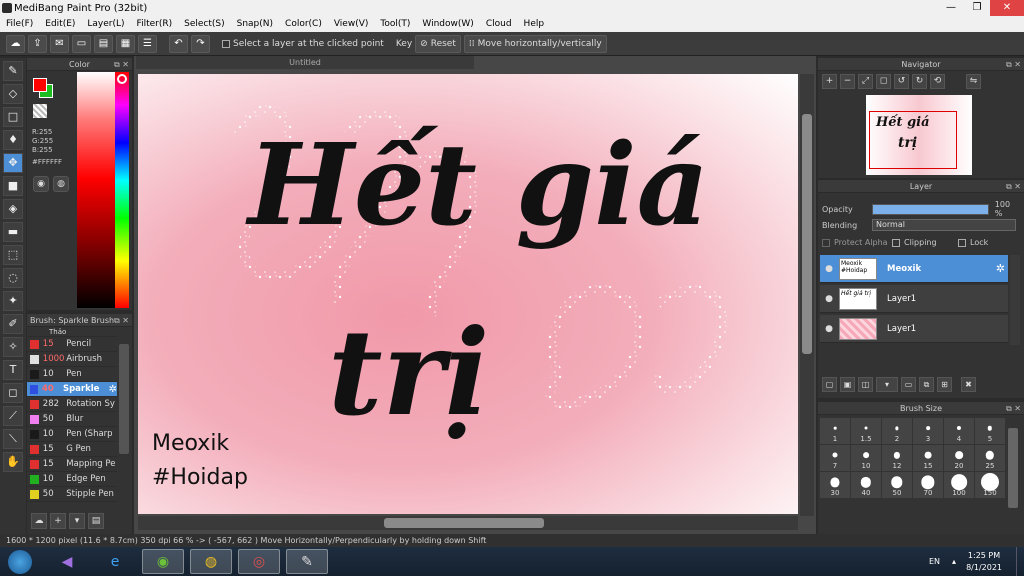 The height and width of the screenshot is (576, 1024). I want to click on new-1bit-layer-icon: ◫, so click(865, 384).